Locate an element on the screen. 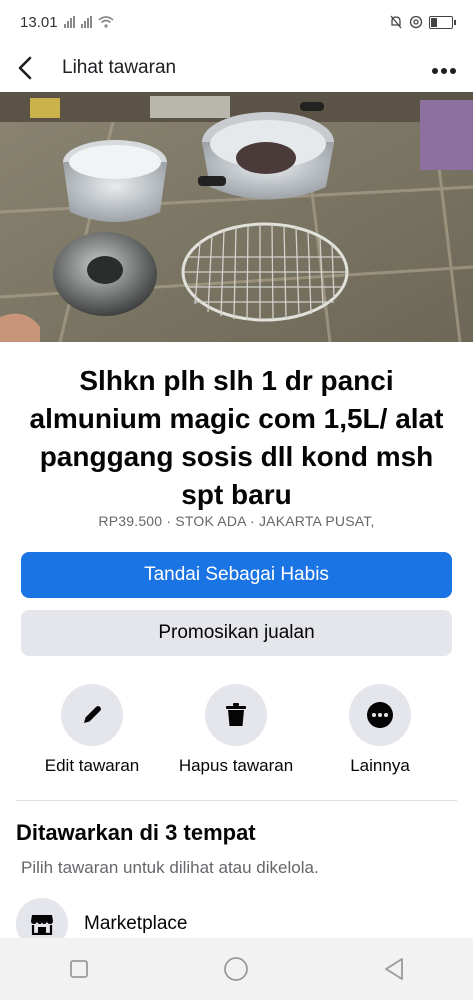  square-icon is located at coordinates (78, 969).